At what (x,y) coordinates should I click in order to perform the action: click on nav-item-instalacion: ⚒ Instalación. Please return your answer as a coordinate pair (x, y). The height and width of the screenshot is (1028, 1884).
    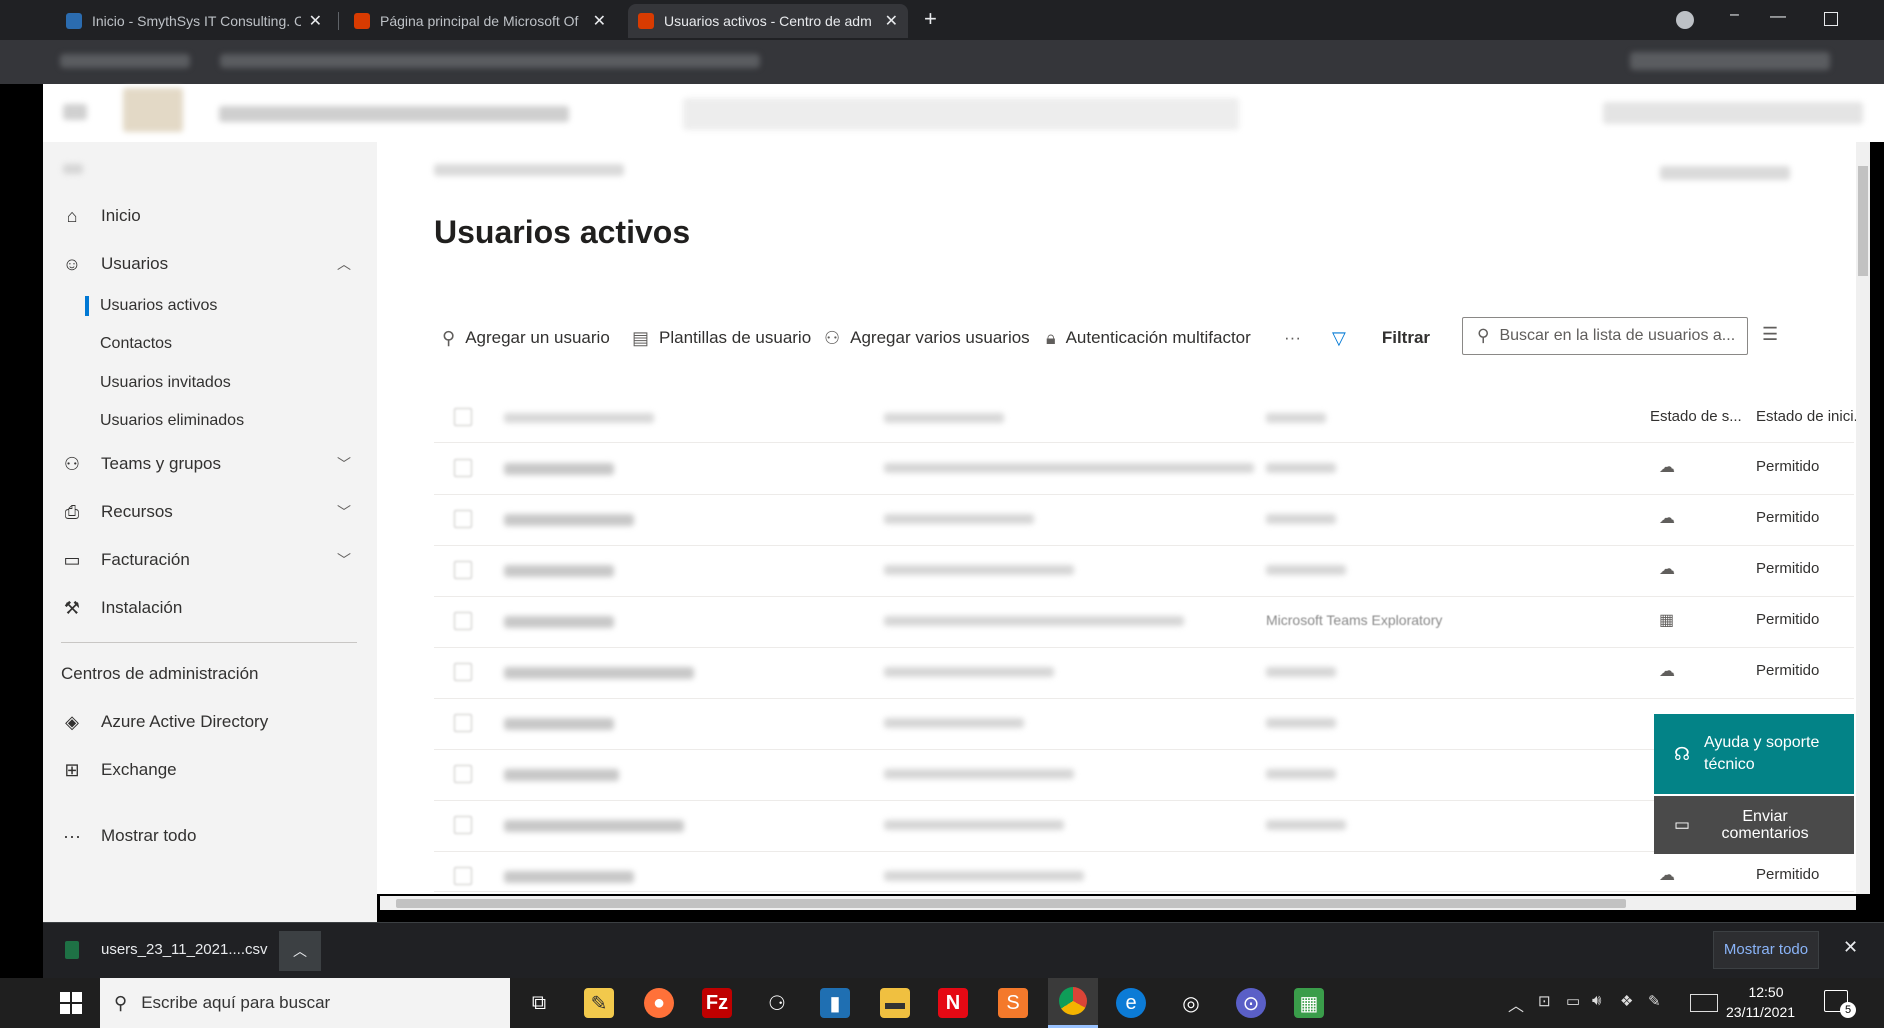
    Looking at the image, I should click on (210, 608).